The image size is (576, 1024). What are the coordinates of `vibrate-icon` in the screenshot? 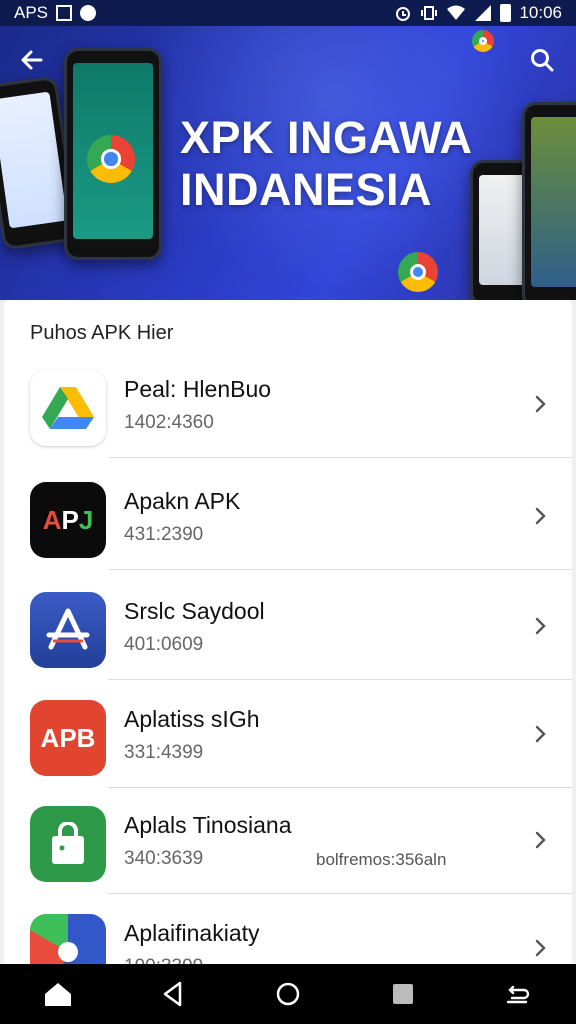 It's located at (429, 13).